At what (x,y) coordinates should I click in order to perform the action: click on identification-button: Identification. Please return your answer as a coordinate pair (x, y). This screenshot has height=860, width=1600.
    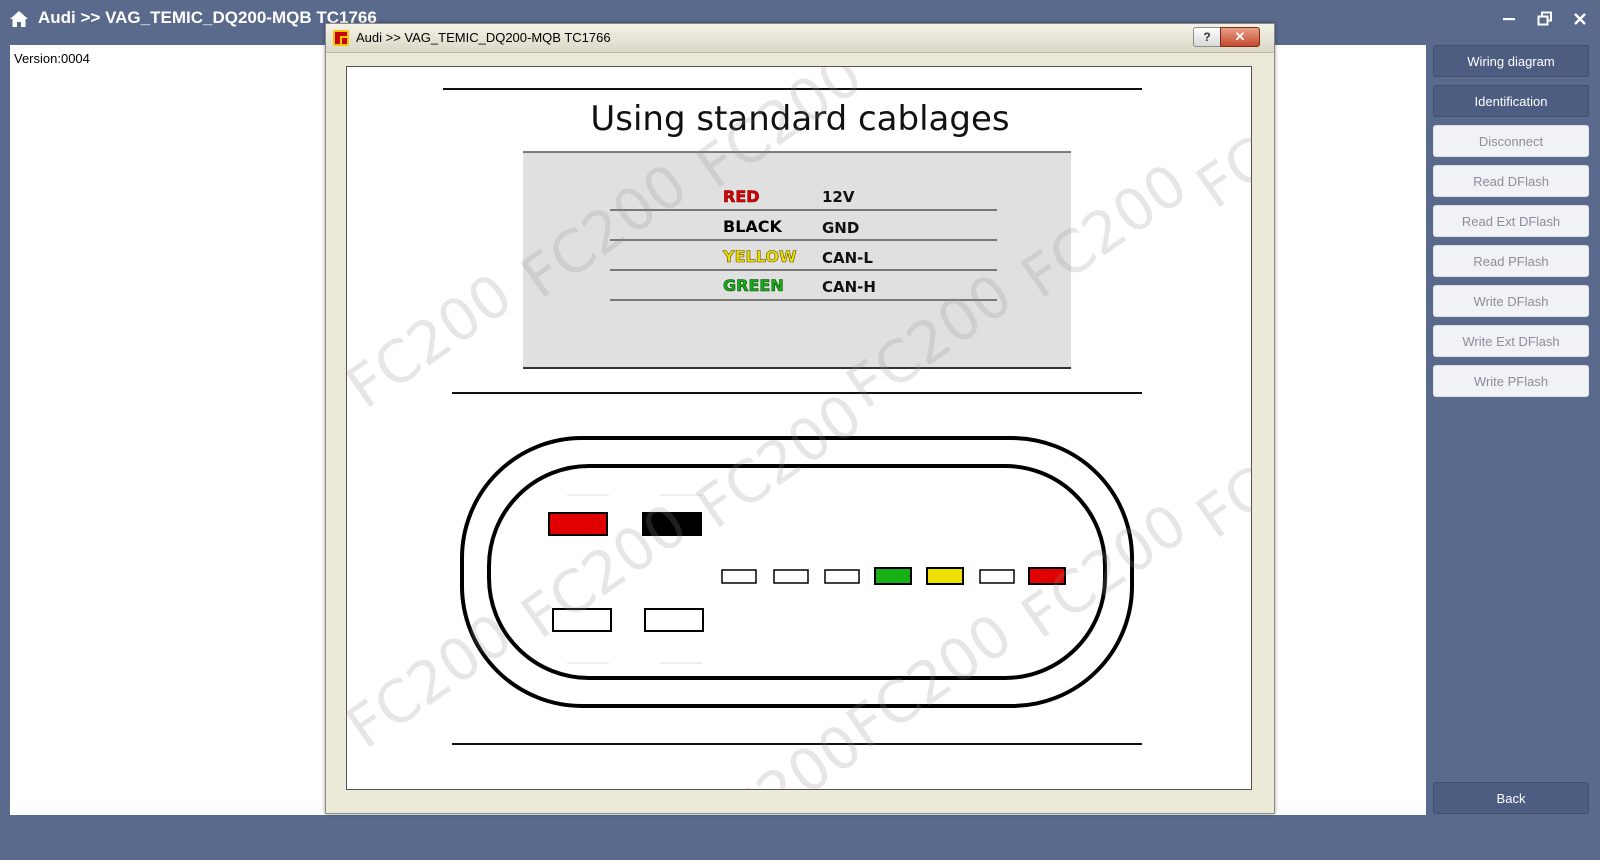
    Looking at the image, I should click on (1511, 101).